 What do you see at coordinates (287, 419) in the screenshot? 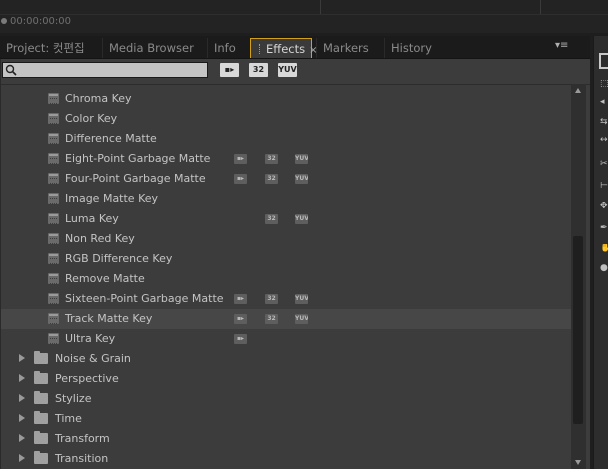
I see `folder-time: Time` at bounding box center [287, 419].